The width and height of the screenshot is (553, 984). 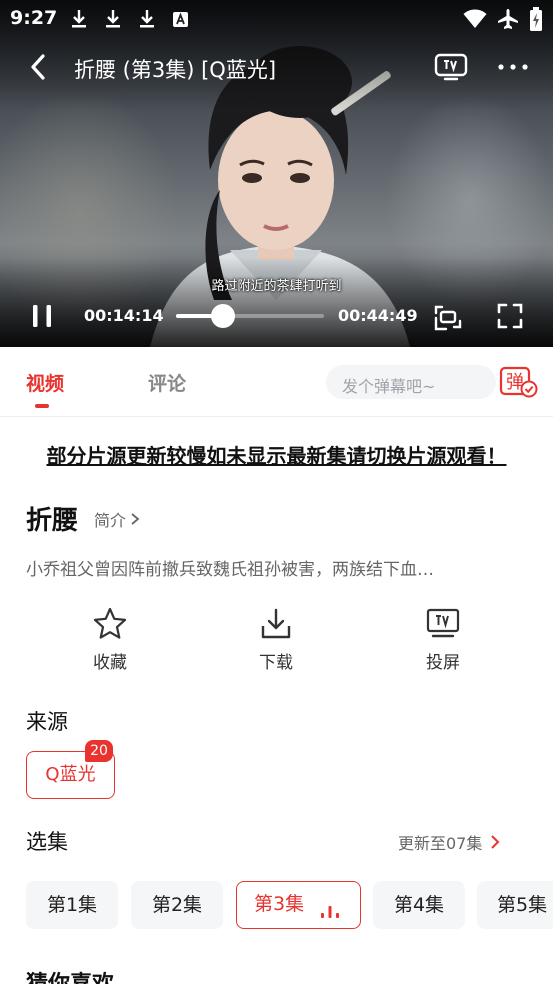 I want to click on video-title: 折腰 (第3集) [Q蓝光], so click(x=175, y=70).